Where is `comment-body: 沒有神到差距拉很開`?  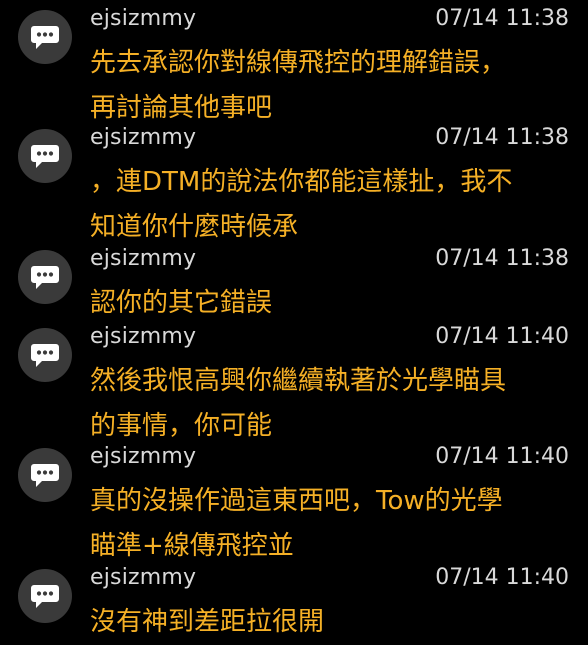 comment-body: 沒有神到差距拉很開 is located at coordinates (330, 622).